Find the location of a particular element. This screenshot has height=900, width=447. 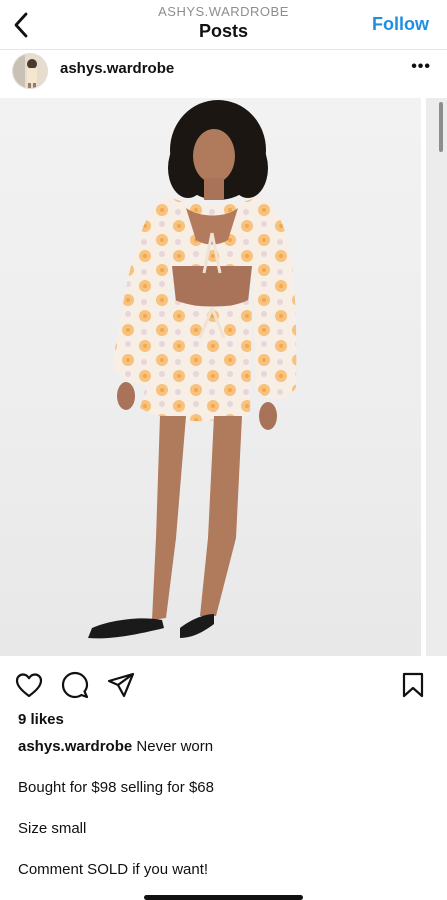

caption-line-3: Size small is located at coordinates (52, 828).